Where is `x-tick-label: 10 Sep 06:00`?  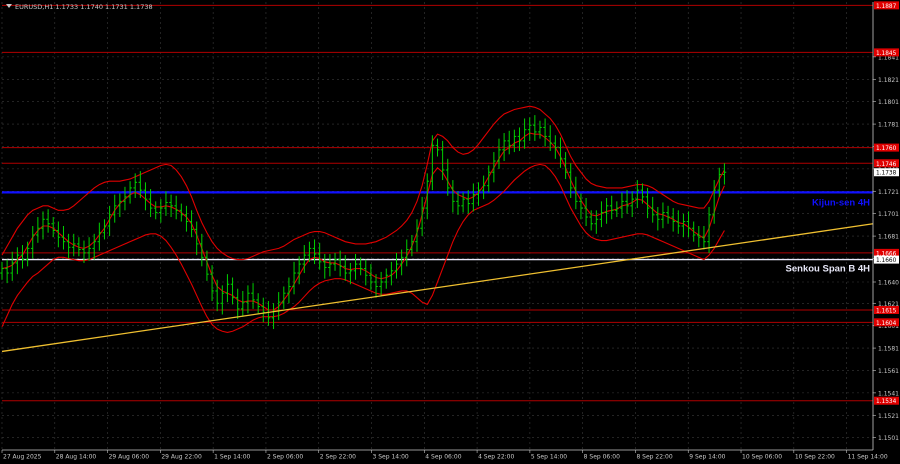
x-tick-label: 10 Sep 06:00 is located at coordinates (762, 457).